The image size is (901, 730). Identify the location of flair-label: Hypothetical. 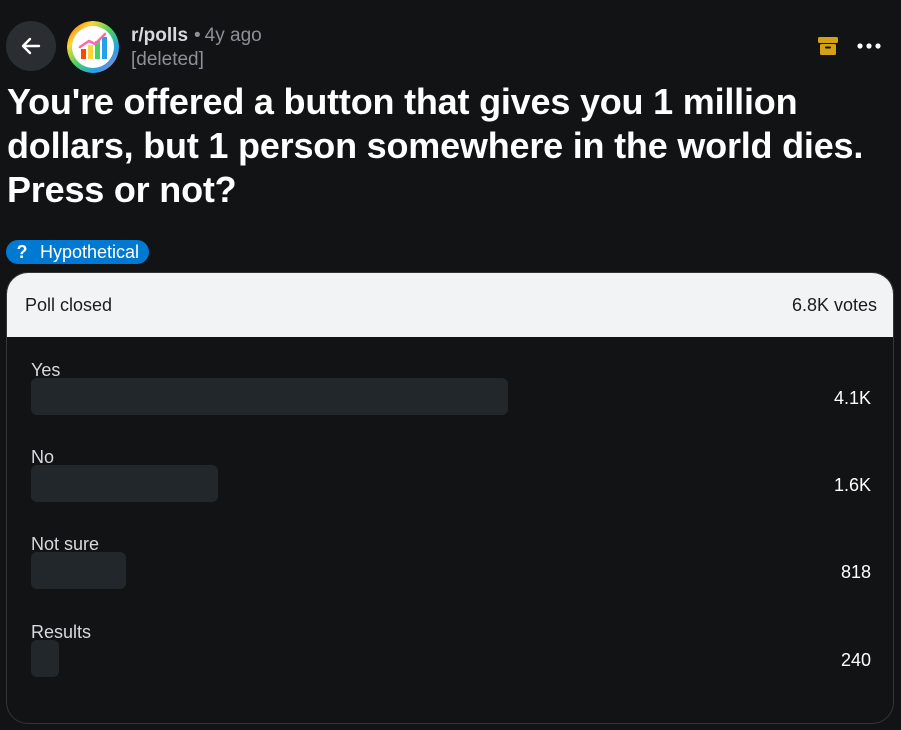
(90, 251).